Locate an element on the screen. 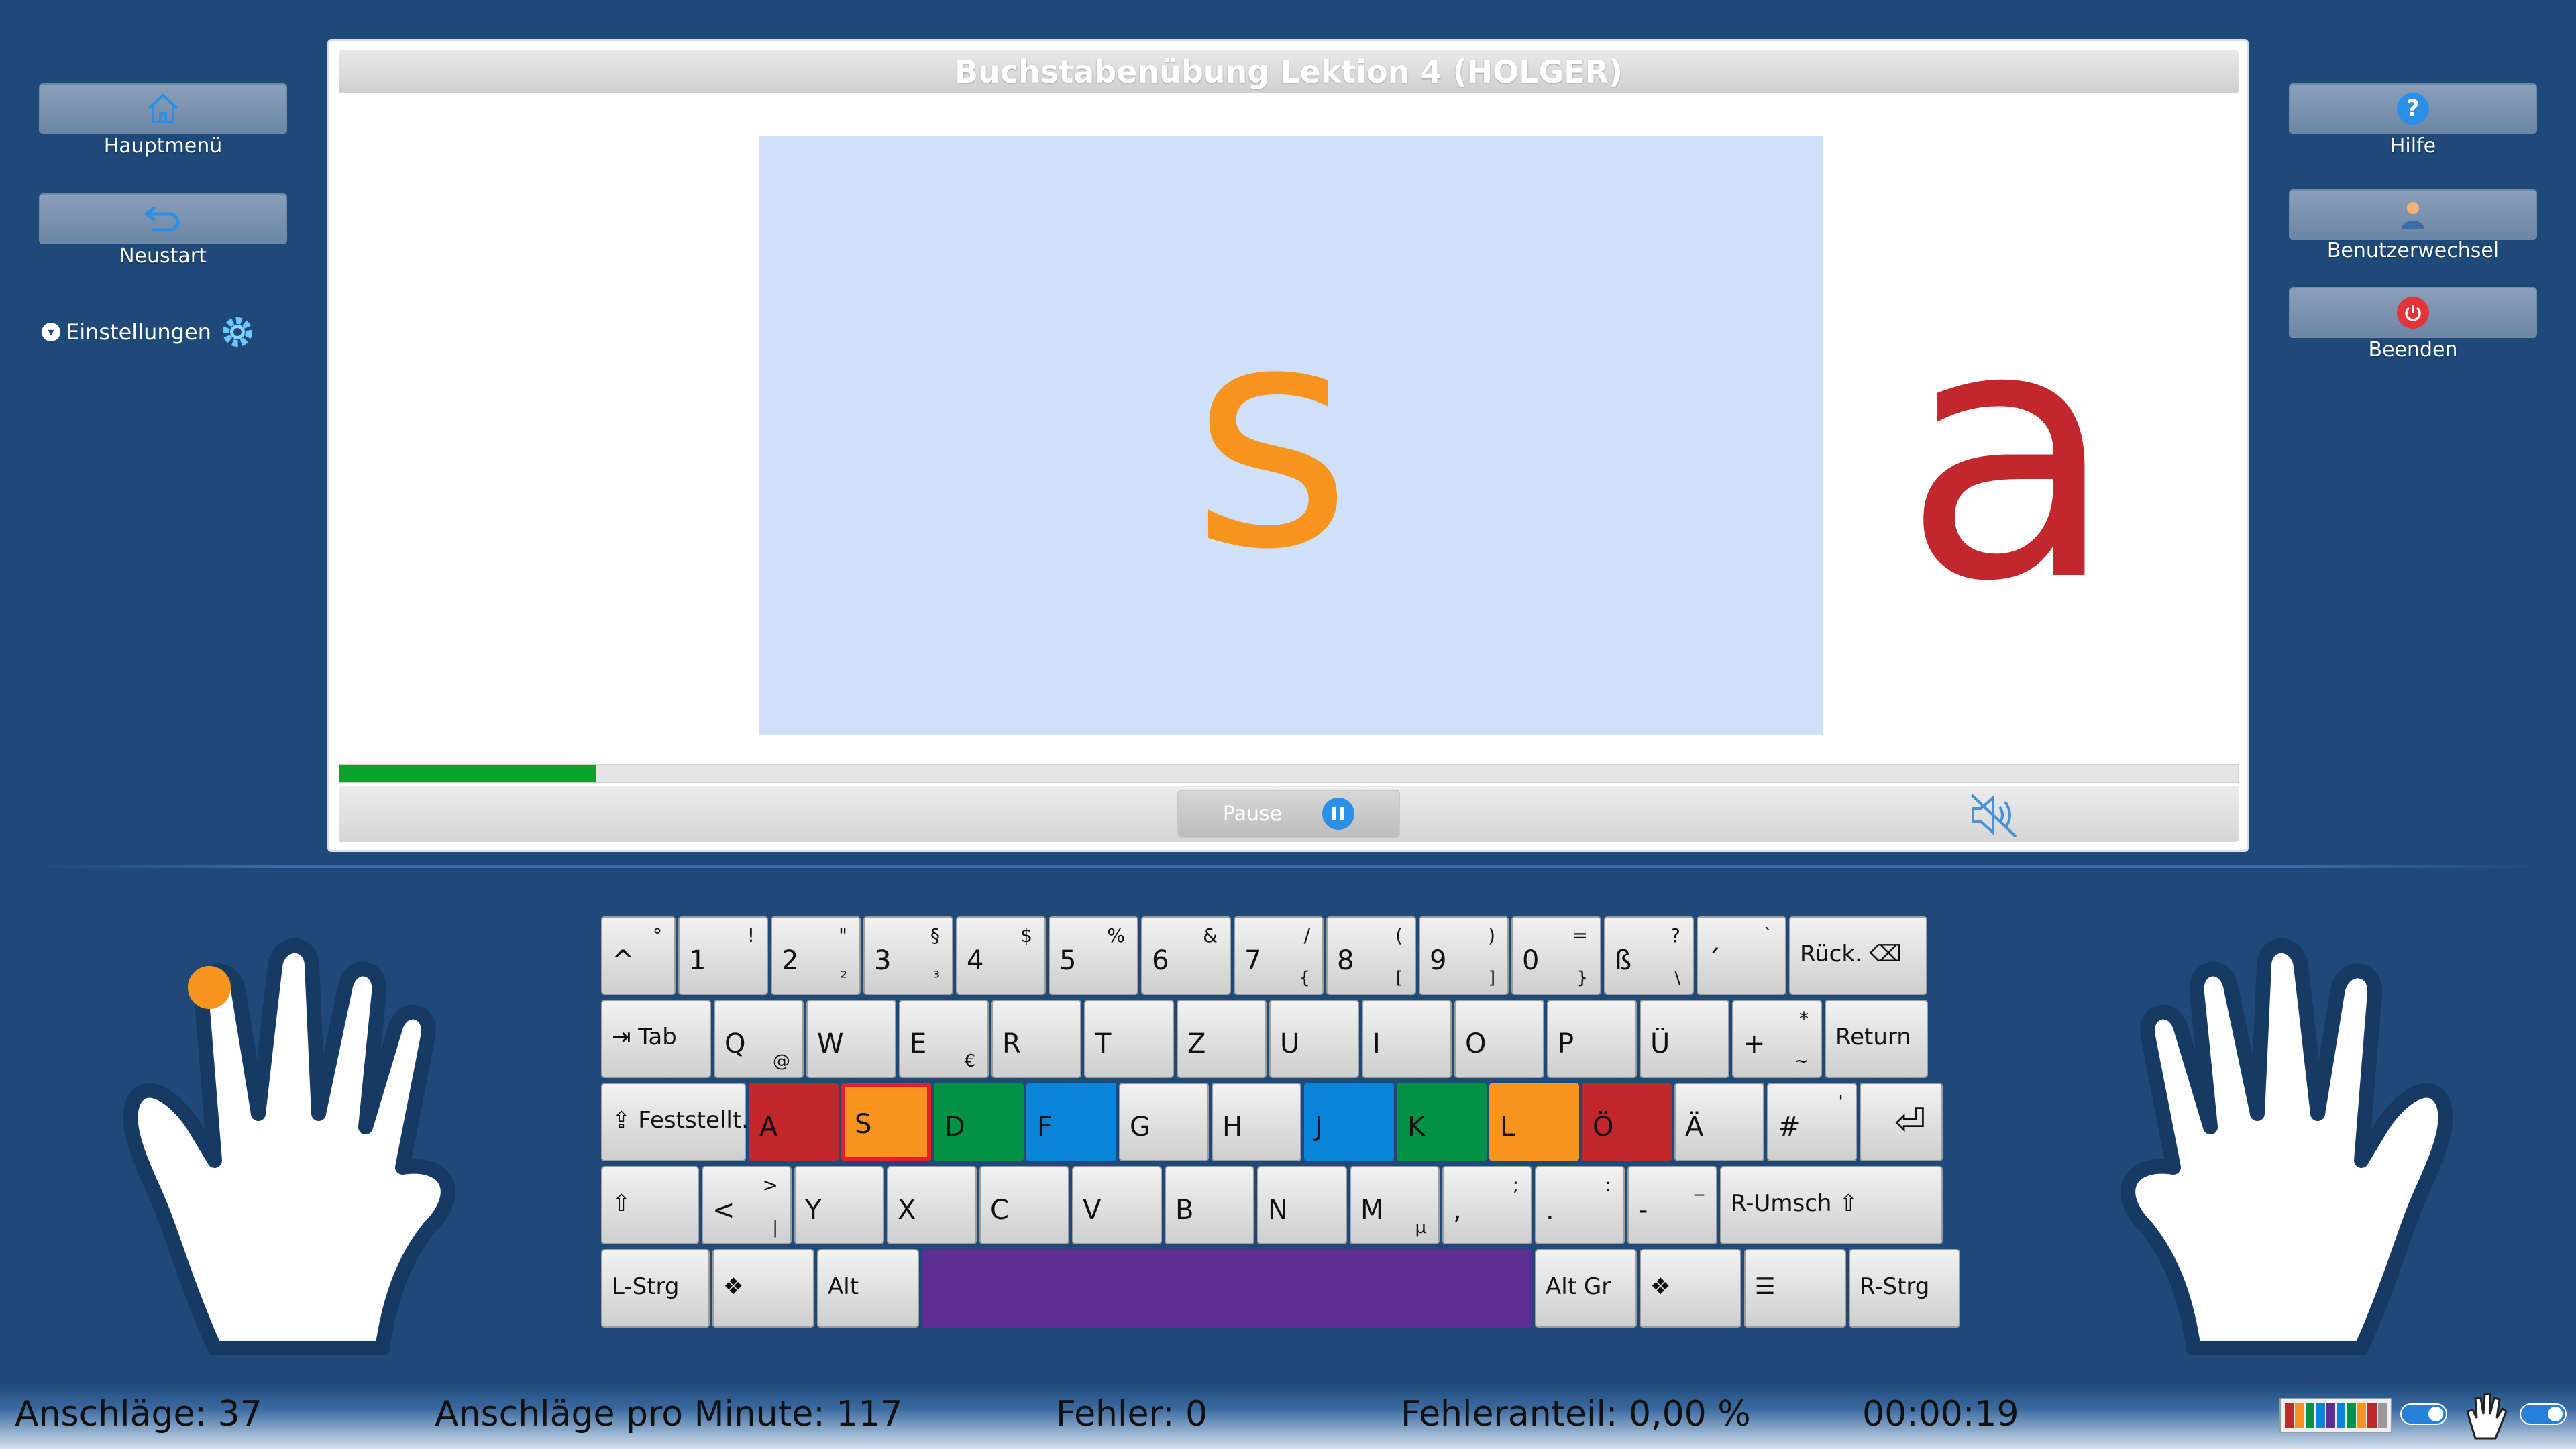  undo-arrow-icon is located at coordinates (162, 219).